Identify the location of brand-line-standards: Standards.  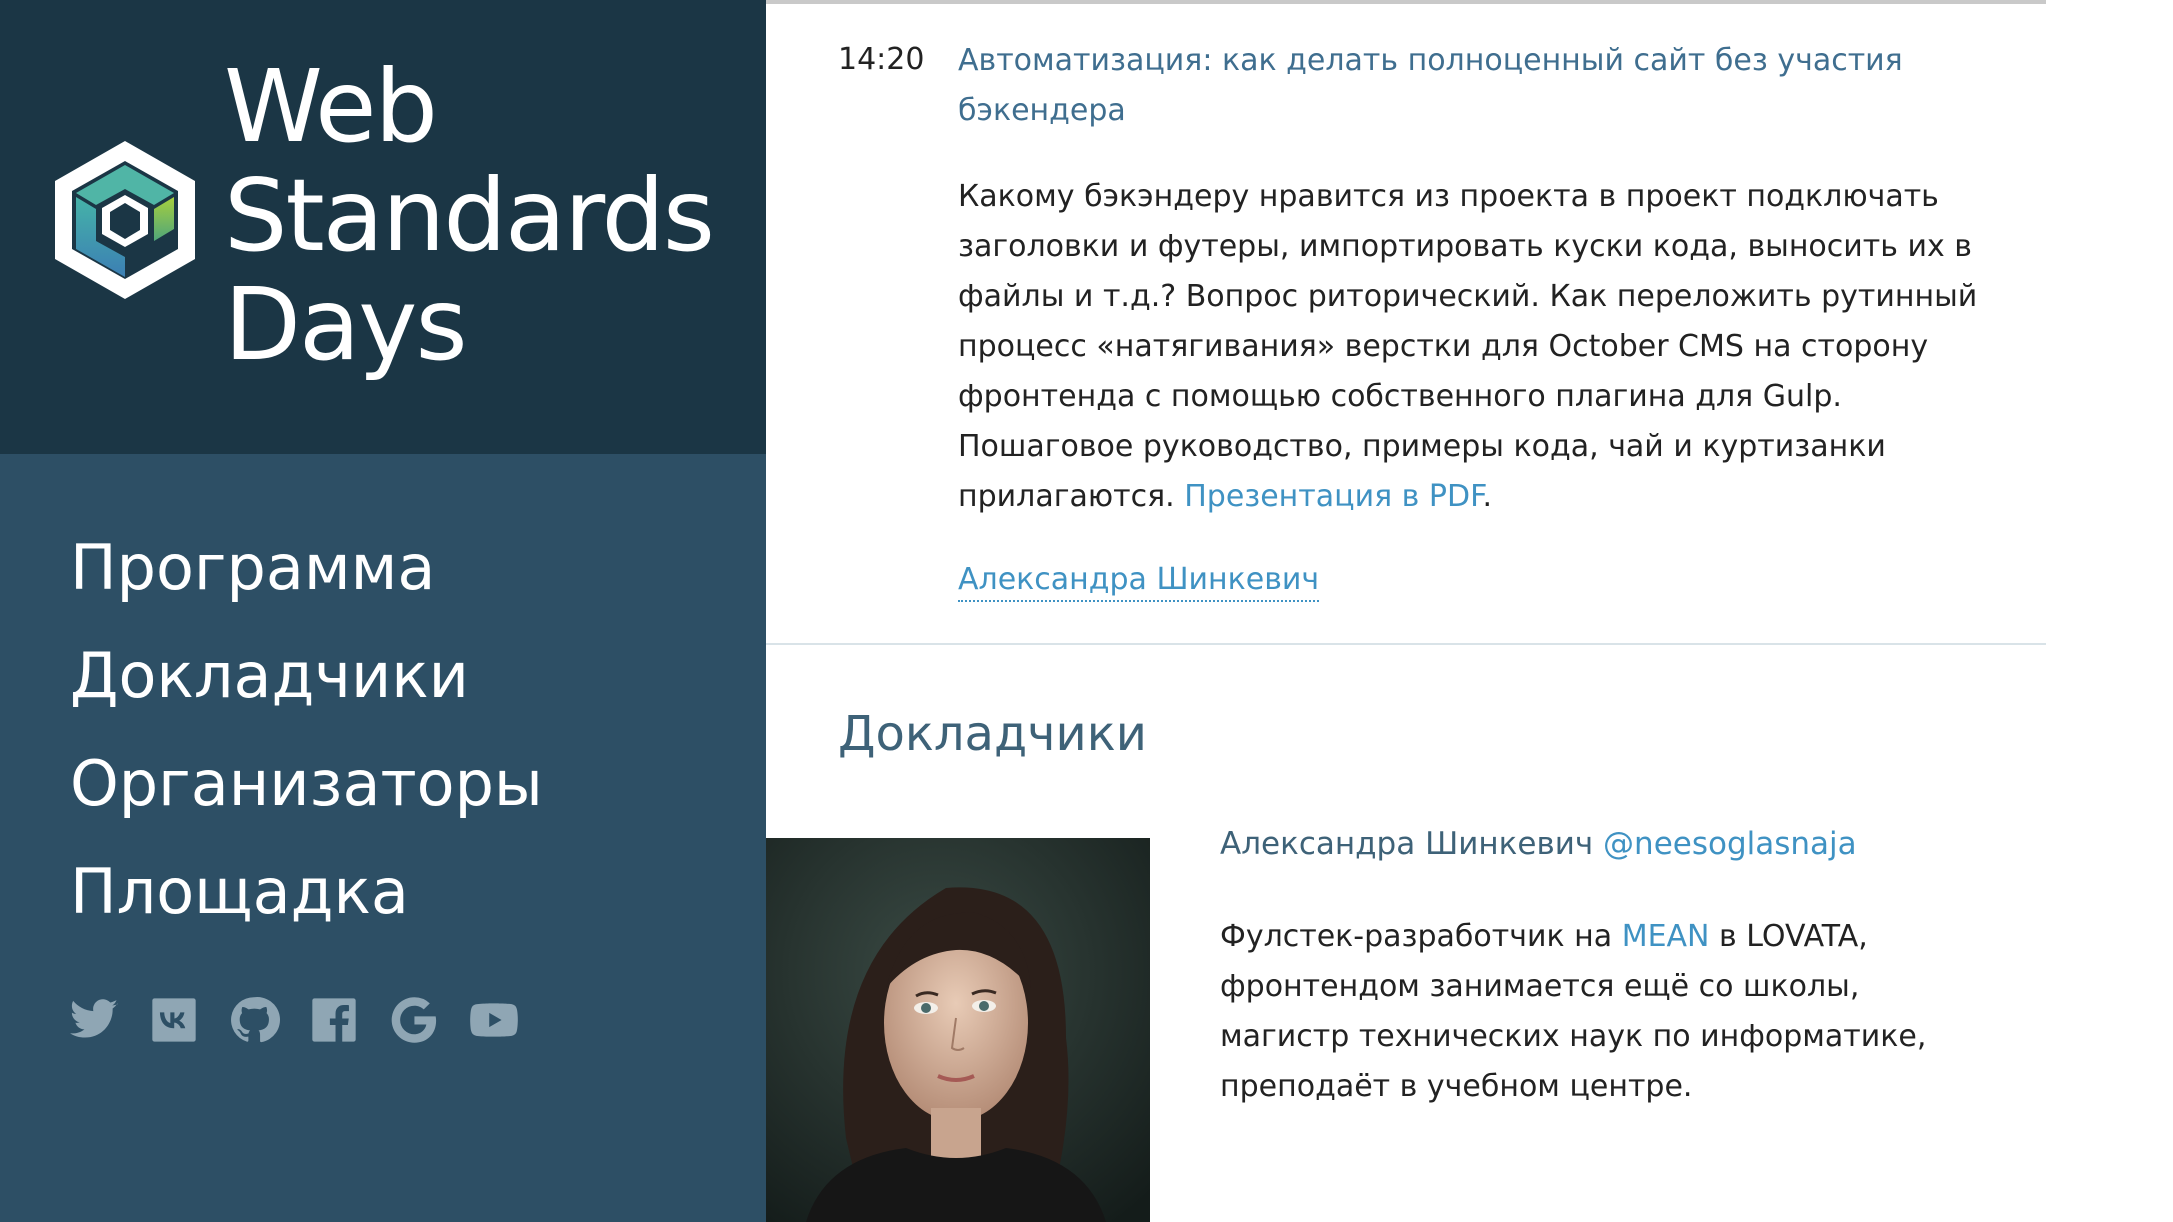
(469, 215).